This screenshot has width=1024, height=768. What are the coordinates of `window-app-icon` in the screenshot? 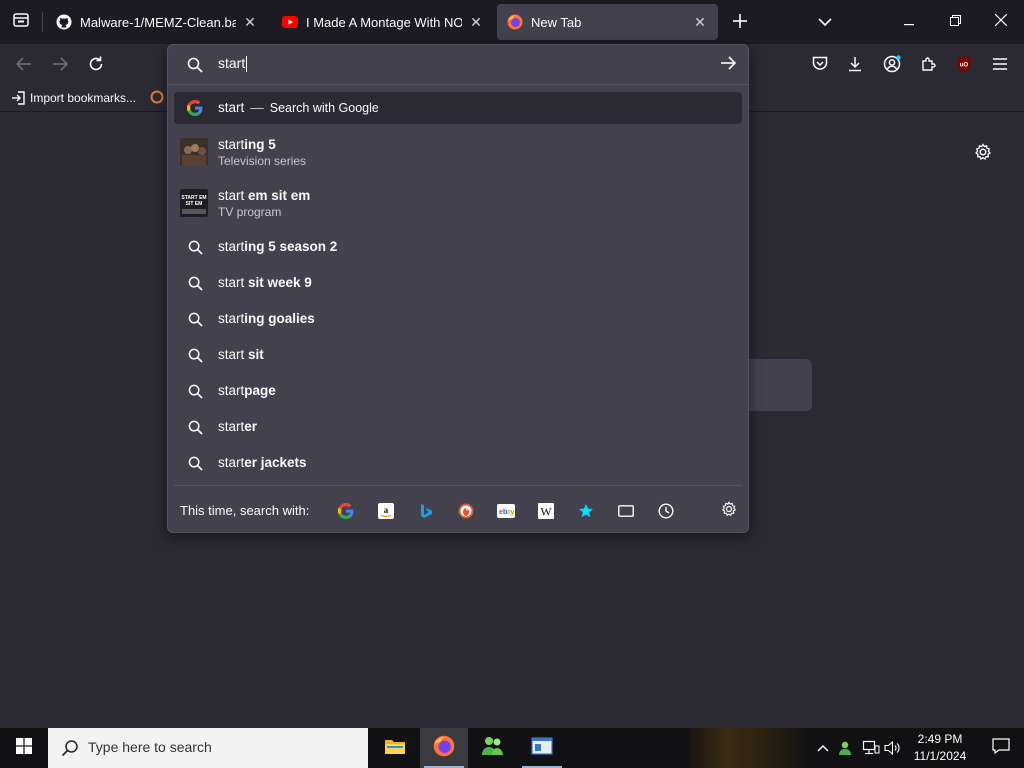 It's located at (542, 748).